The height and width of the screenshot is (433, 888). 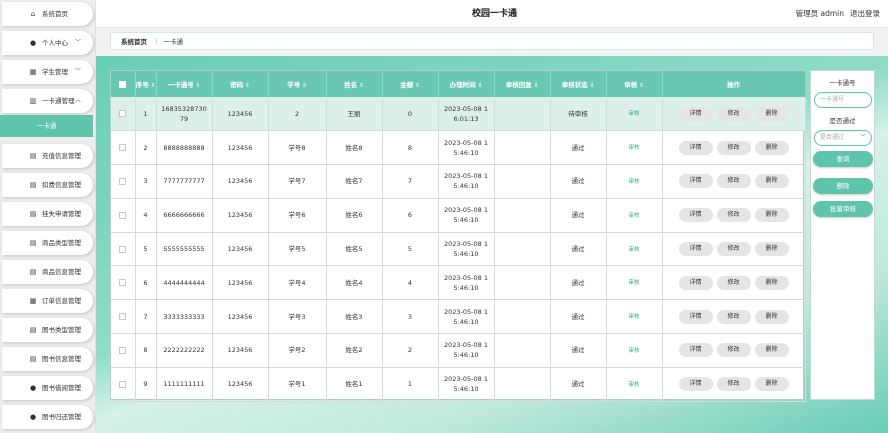 I want to click on passed-select: 是否通过 ﹀, so click(x=843, y=138).